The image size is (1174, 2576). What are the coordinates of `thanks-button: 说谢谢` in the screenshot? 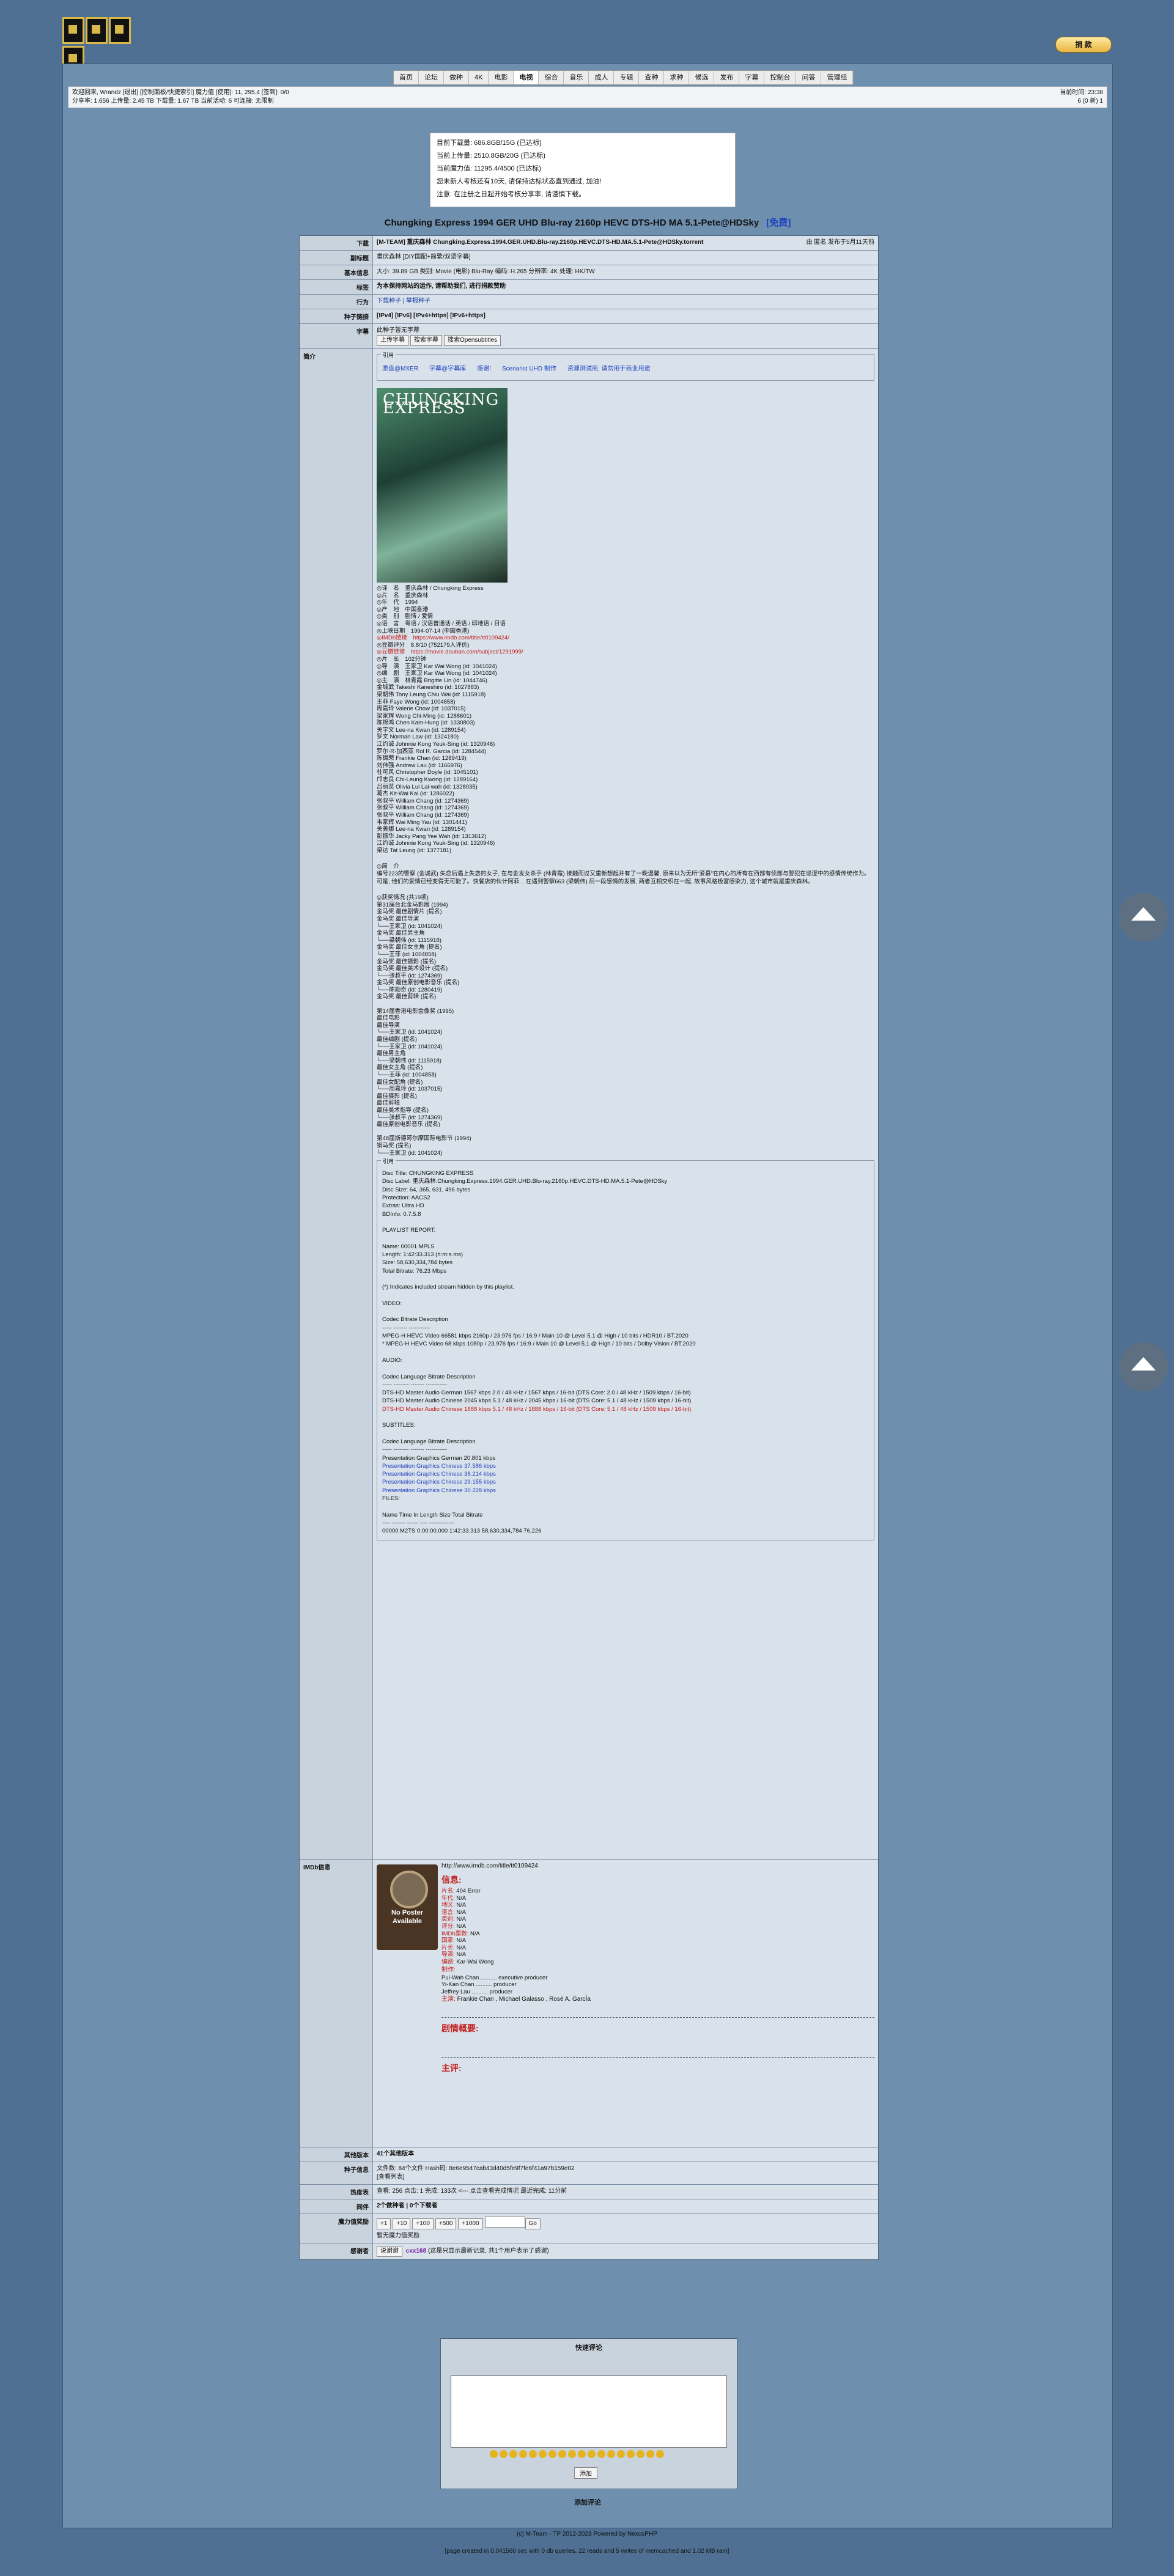 It's located at (389, 2251).